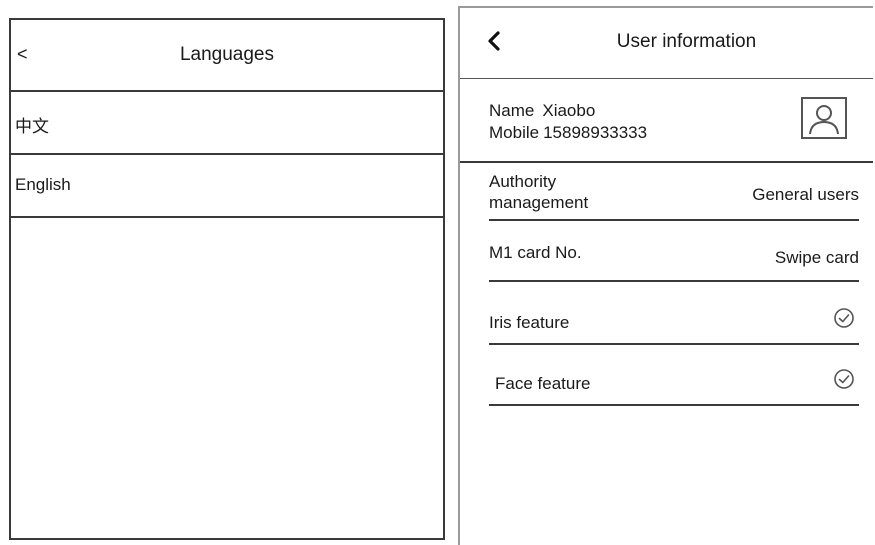  I want to click on mobile-line: Mobile 15898933333, so click(568, 133).